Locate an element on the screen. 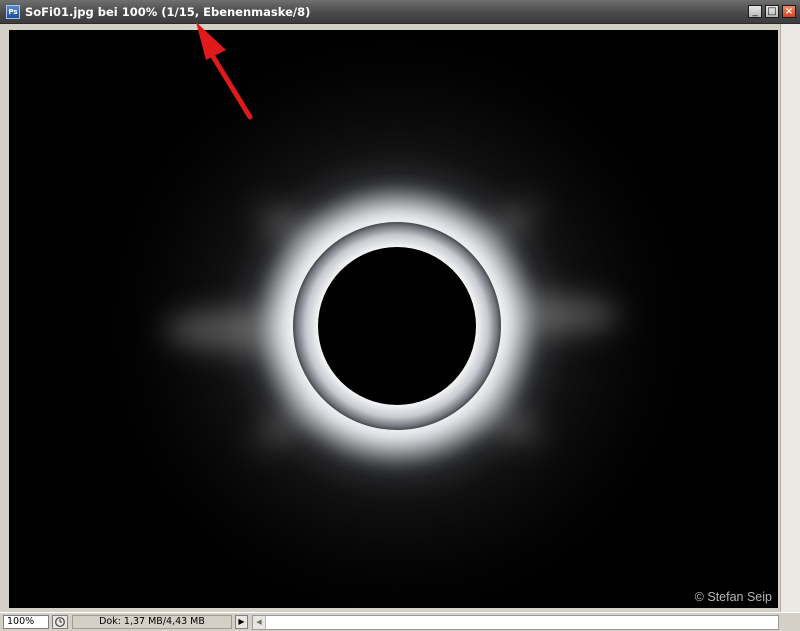  zoom-field: 100% is located at coordinates (26, 622).